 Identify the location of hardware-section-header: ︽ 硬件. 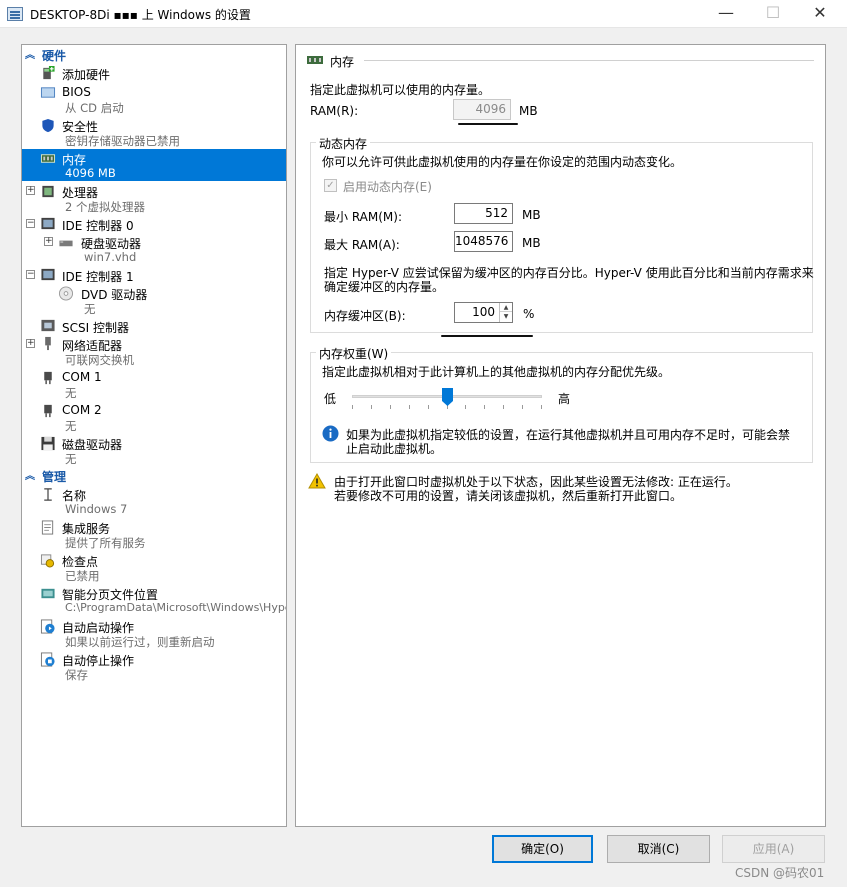
(154, 54).